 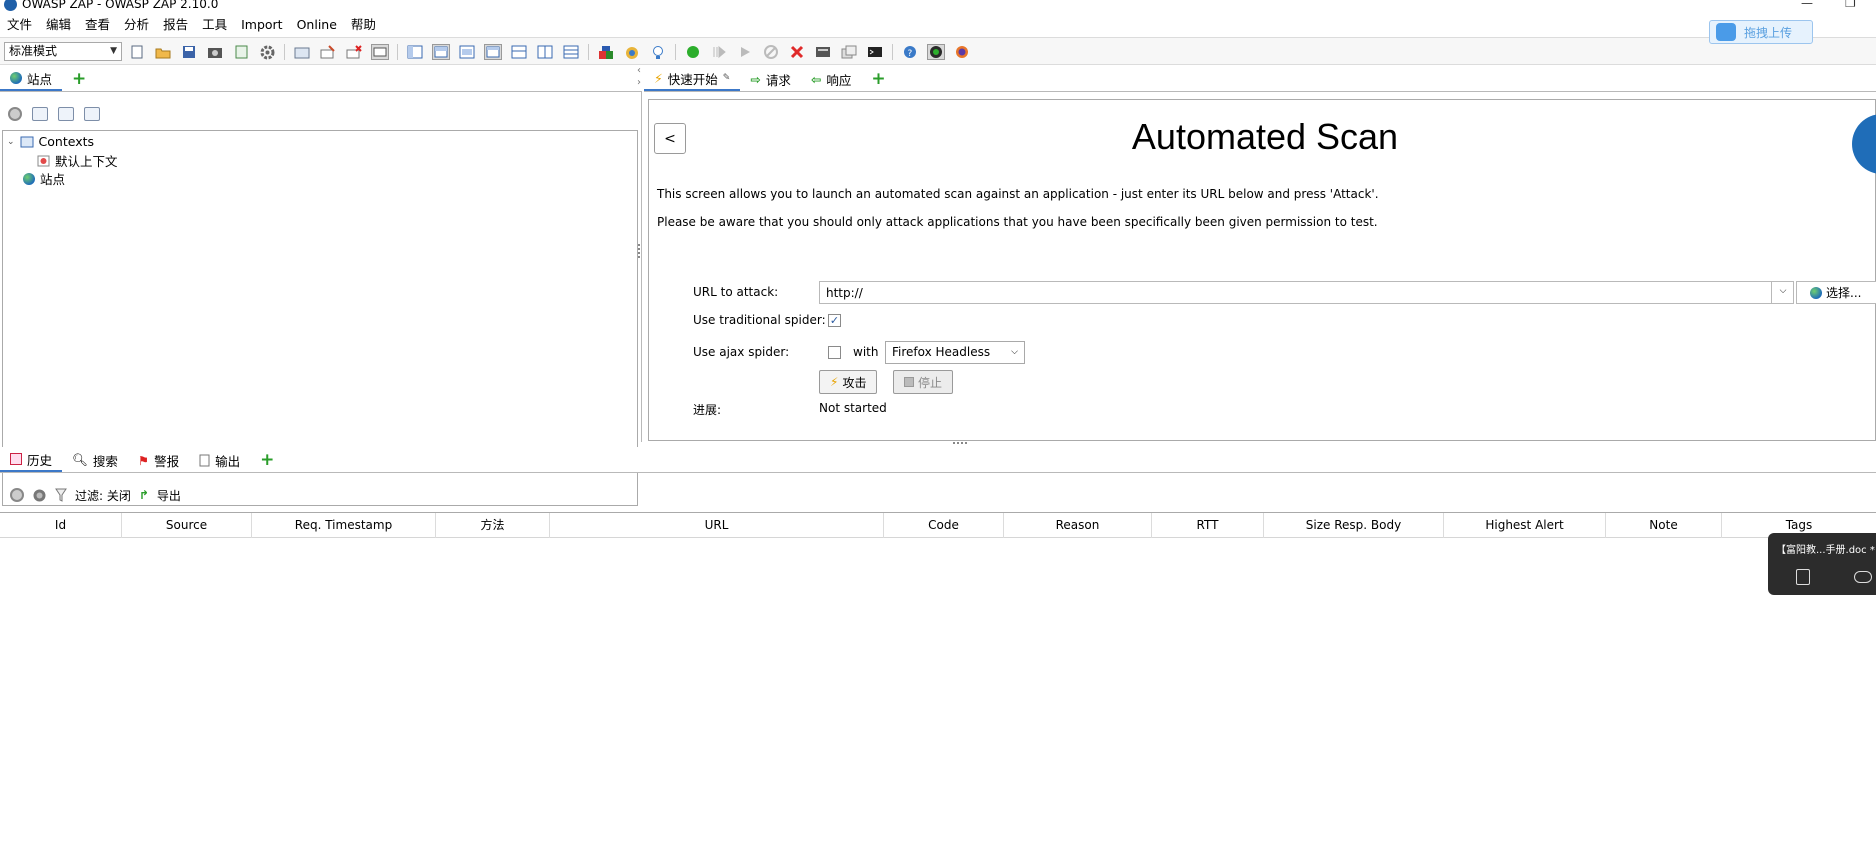 What do you see at coordinates (1807, 5) in the screenshot?
I see `minimize-button: —` at bounding box center [1807, 5].